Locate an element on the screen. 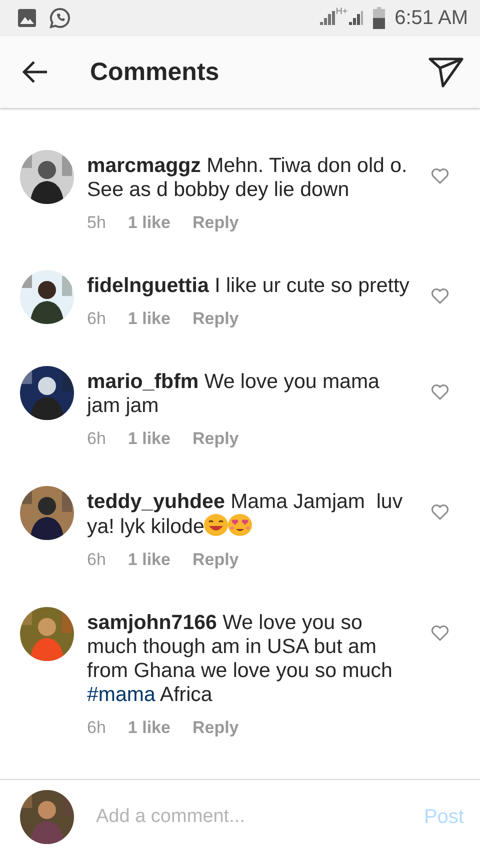 The image size is (480, 854). comment-text: samjohn7166 We love you so much though am in USA but am from Ghana we love you so much #mama Africa is located at coordinates (240, 659).